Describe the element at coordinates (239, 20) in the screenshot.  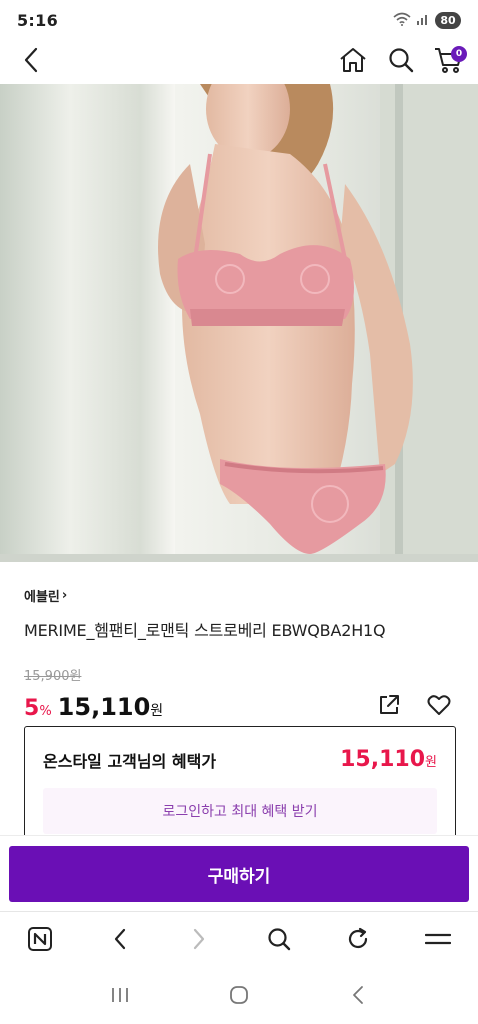
I see `status-bar: 5:16 80` at that location.